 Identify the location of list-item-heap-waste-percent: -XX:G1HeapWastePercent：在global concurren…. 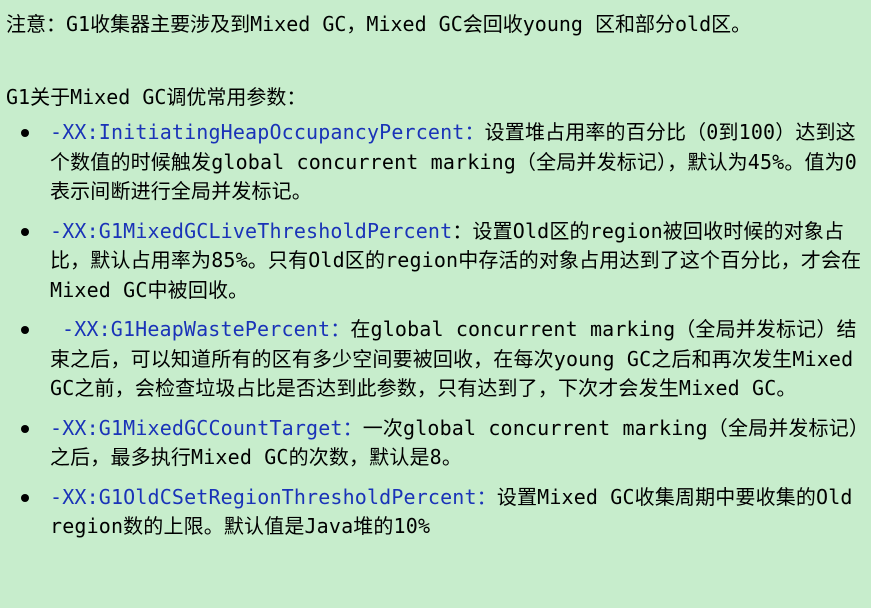
(434, 359).